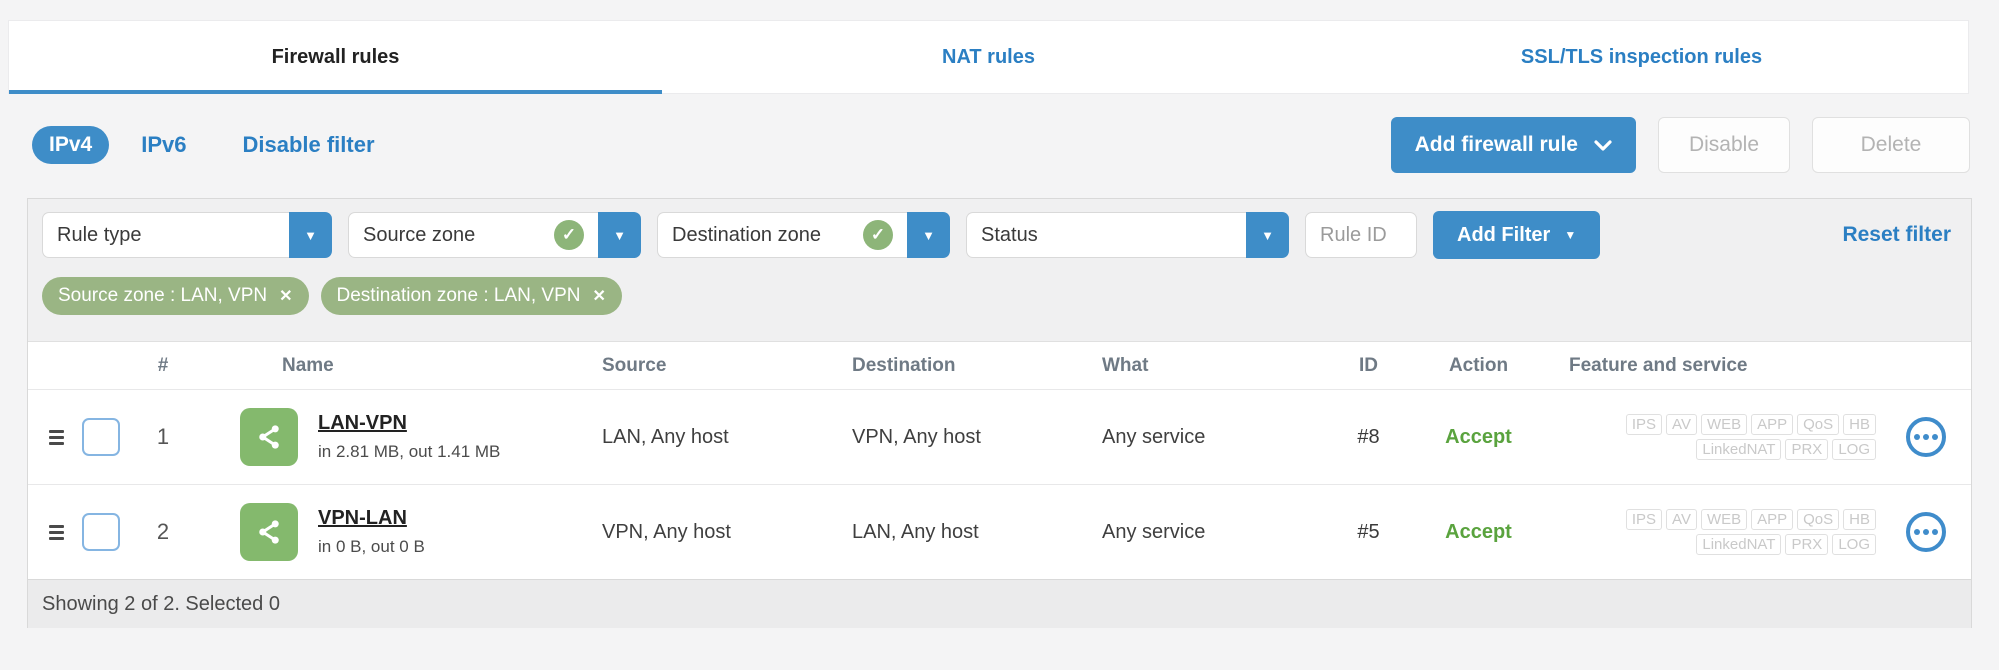 The height and width of the screenshot is (670, 1999). I want to click on row-number: 2, so click(163, 531).